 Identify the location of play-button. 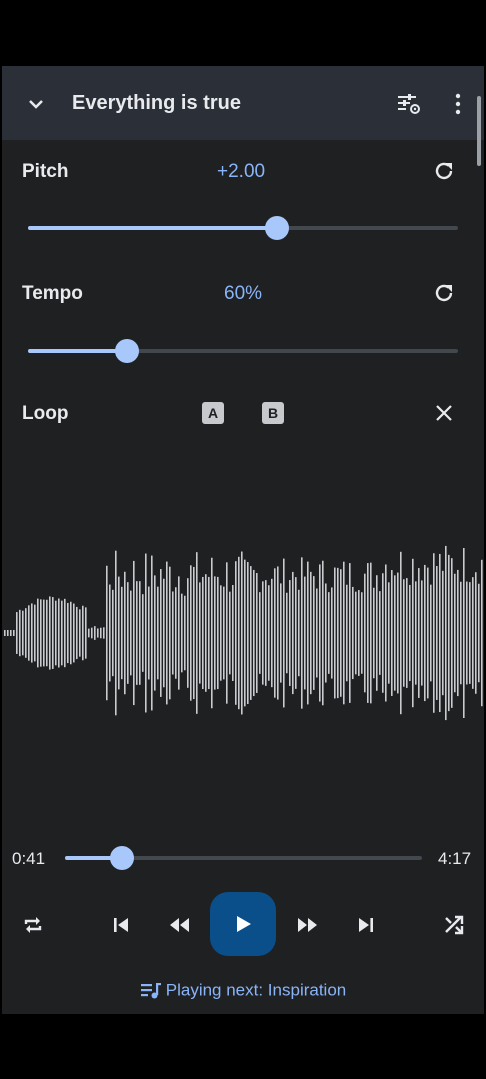
(243, 924).